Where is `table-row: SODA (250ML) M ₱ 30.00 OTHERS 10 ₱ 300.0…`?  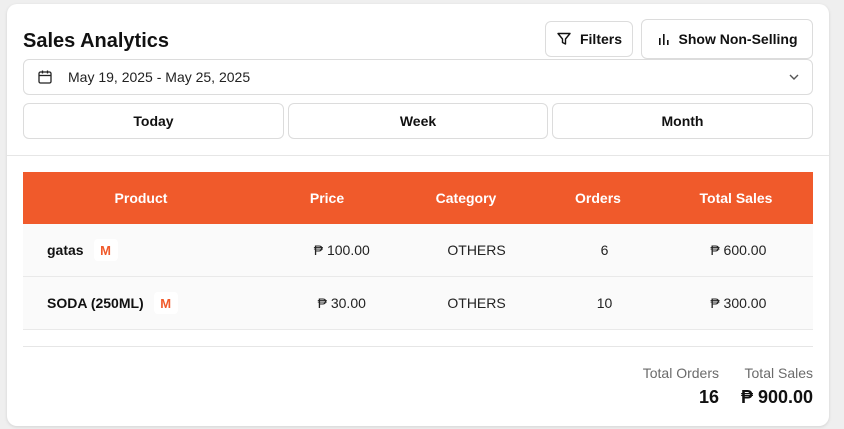
table-row: SODA (250ML) M ₱ 30.00 OTHERS 10 ₱ 300.0… is located at coordinates (418, 303).